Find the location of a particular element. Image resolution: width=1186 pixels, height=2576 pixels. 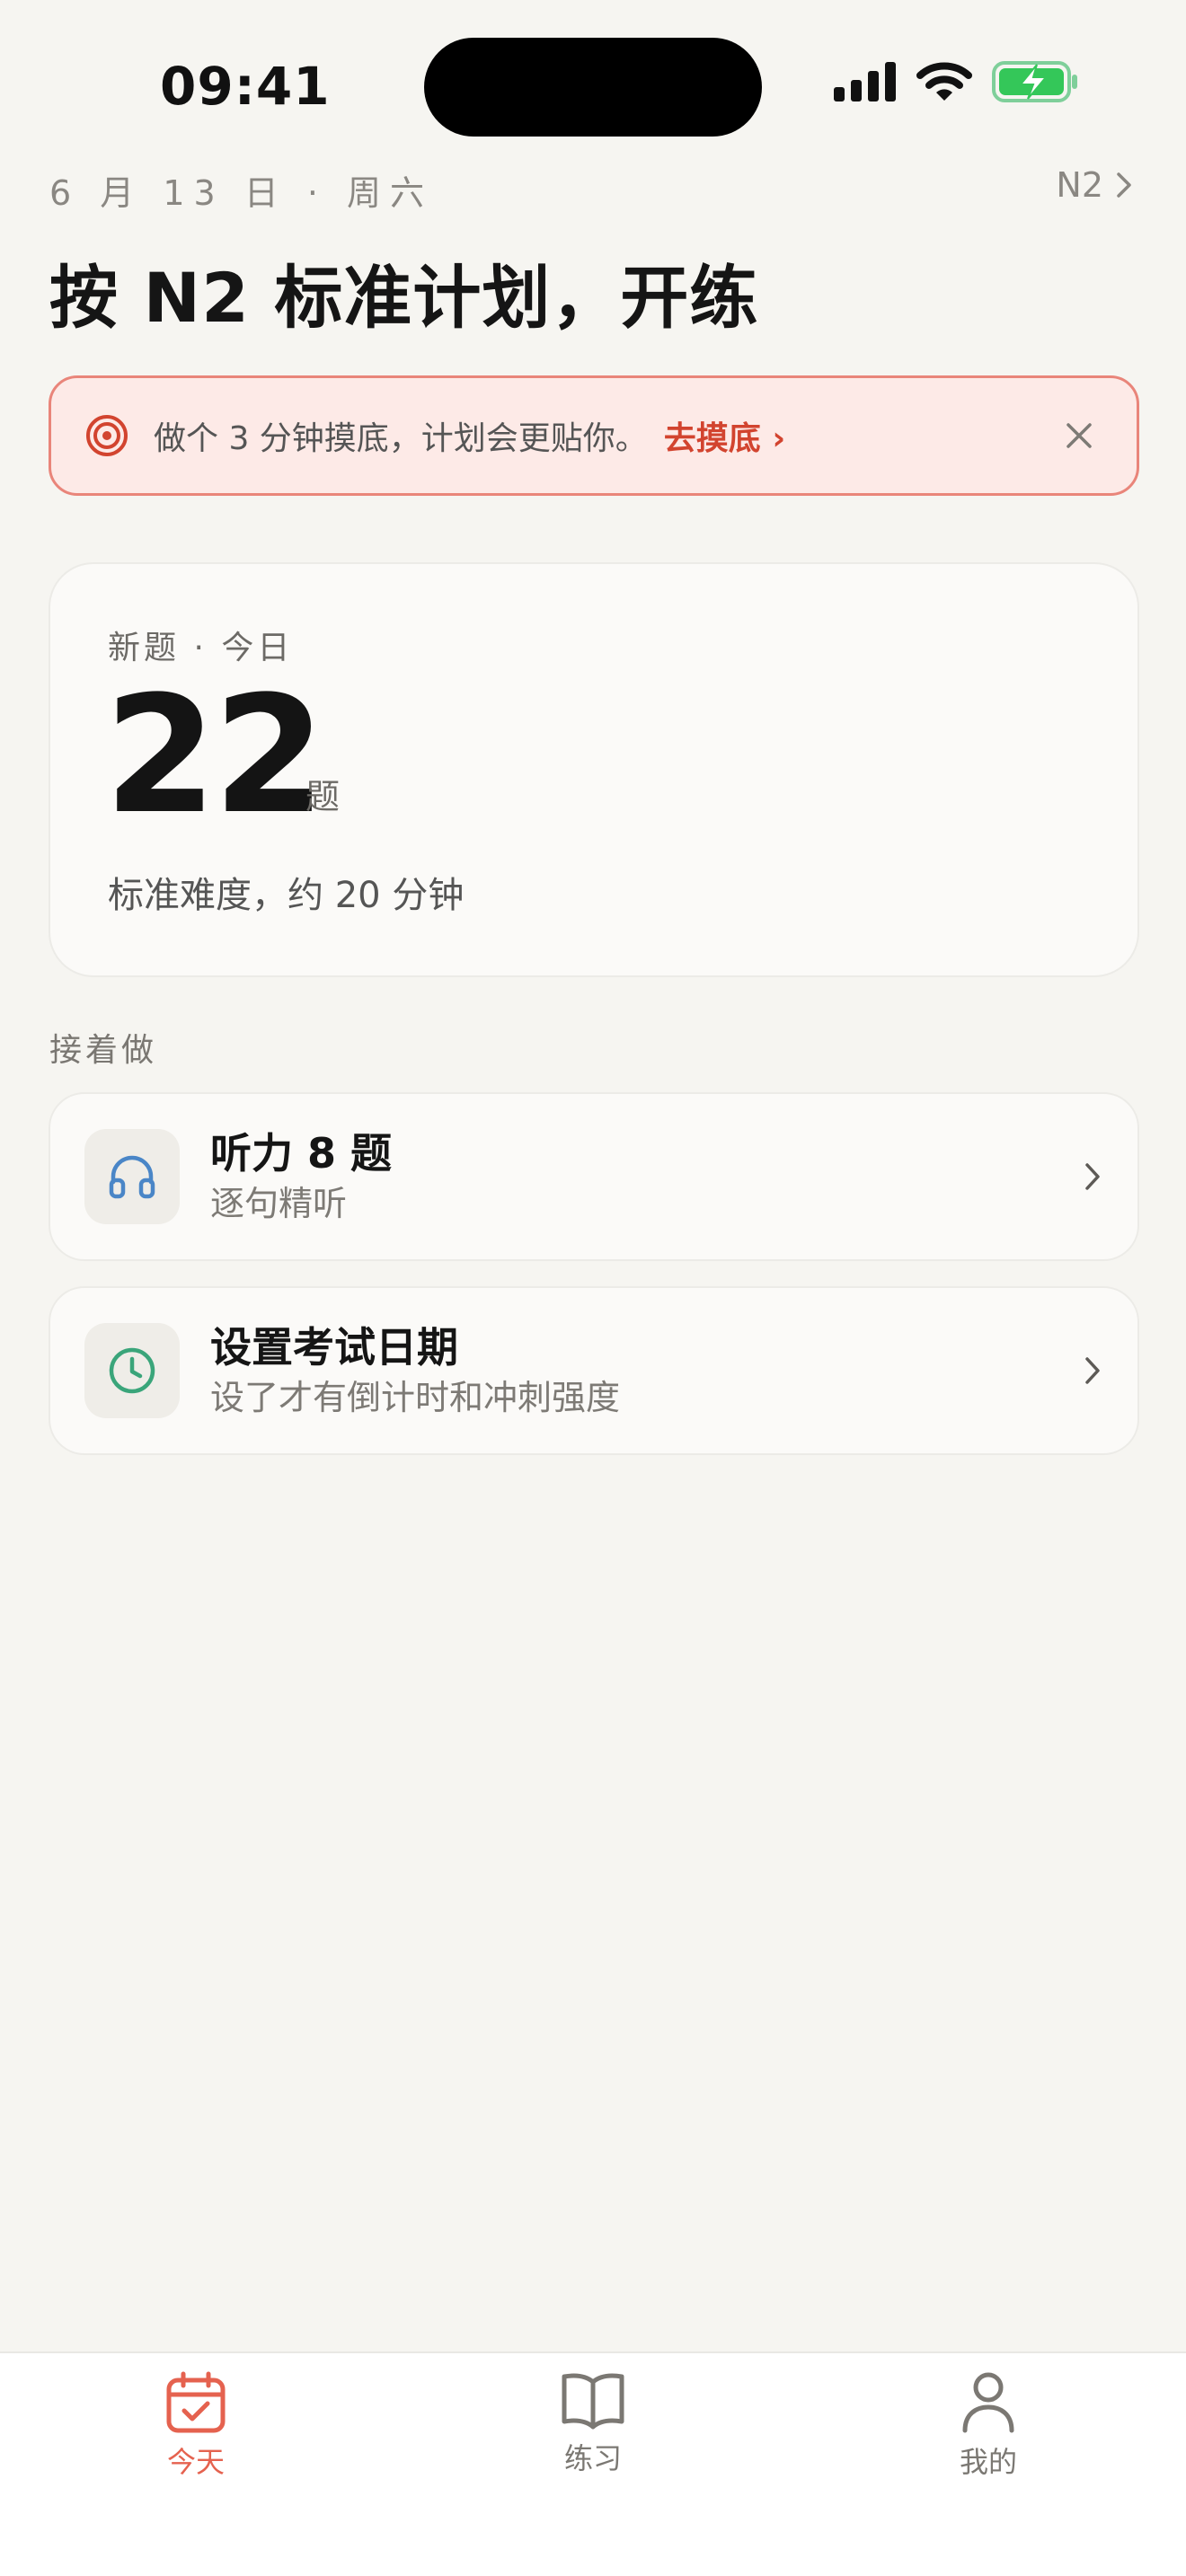

tab-bar: 今天 练习 我的 is located at coordinates (593, 2463).